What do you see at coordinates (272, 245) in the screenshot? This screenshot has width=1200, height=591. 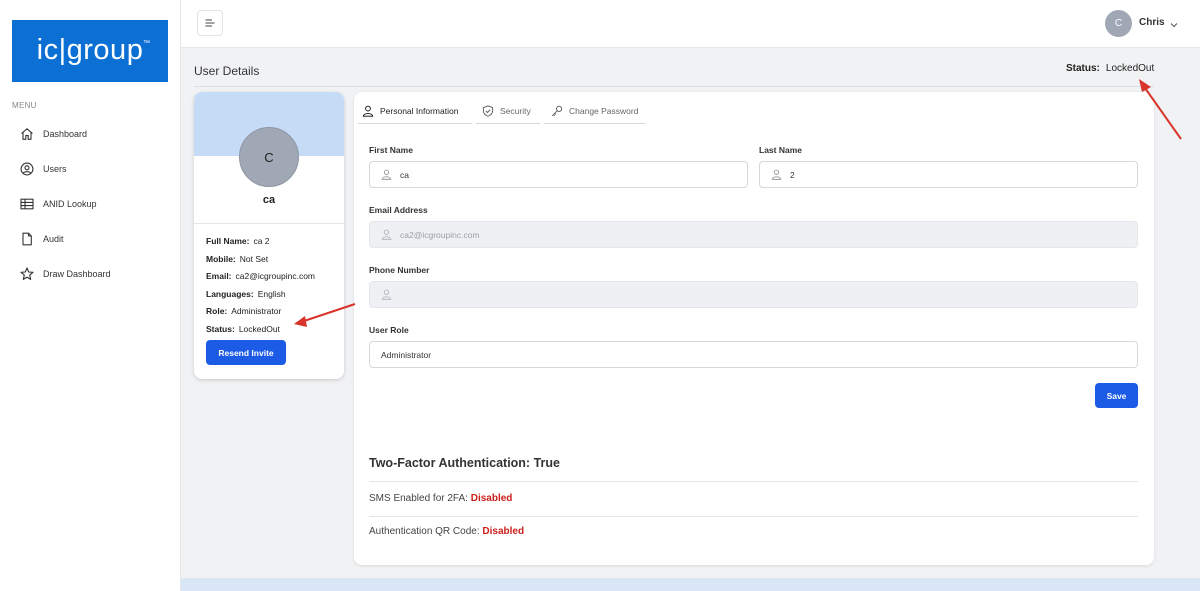 I see `detail-full-name: Full Name: ca 2` at bounding box center [272, 245].